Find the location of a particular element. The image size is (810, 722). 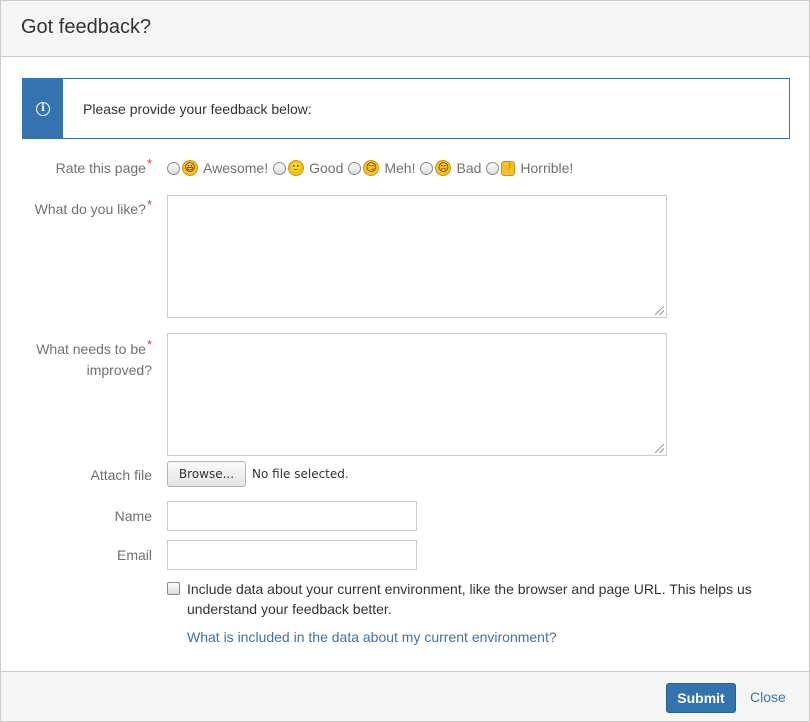

attach-label: Attach file is located at coordinates (121, 475).